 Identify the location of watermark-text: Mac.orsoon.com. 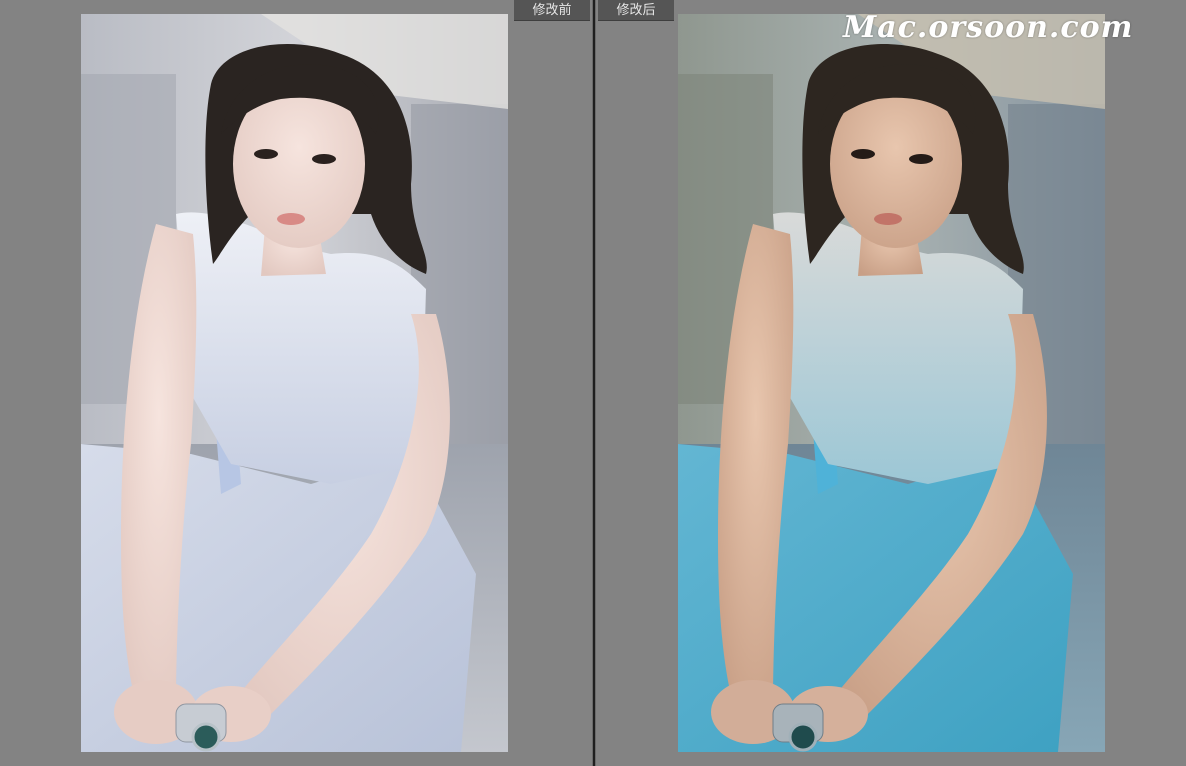
(988, 27).